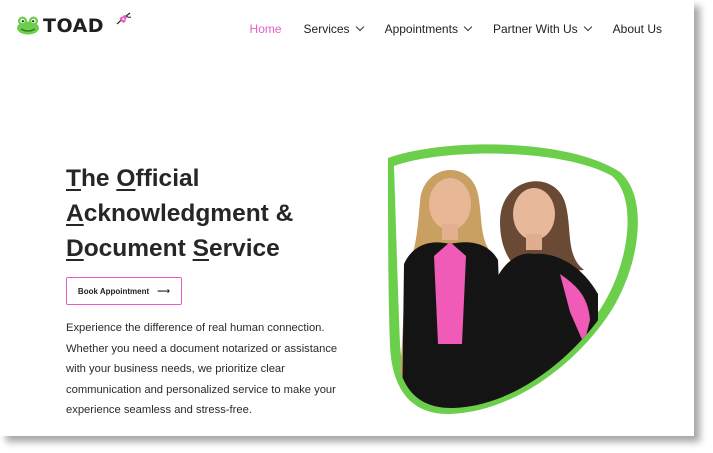 This screenshot has width=713, height=453. I want to click on toad-logo: TOAD, so click(74, 24).